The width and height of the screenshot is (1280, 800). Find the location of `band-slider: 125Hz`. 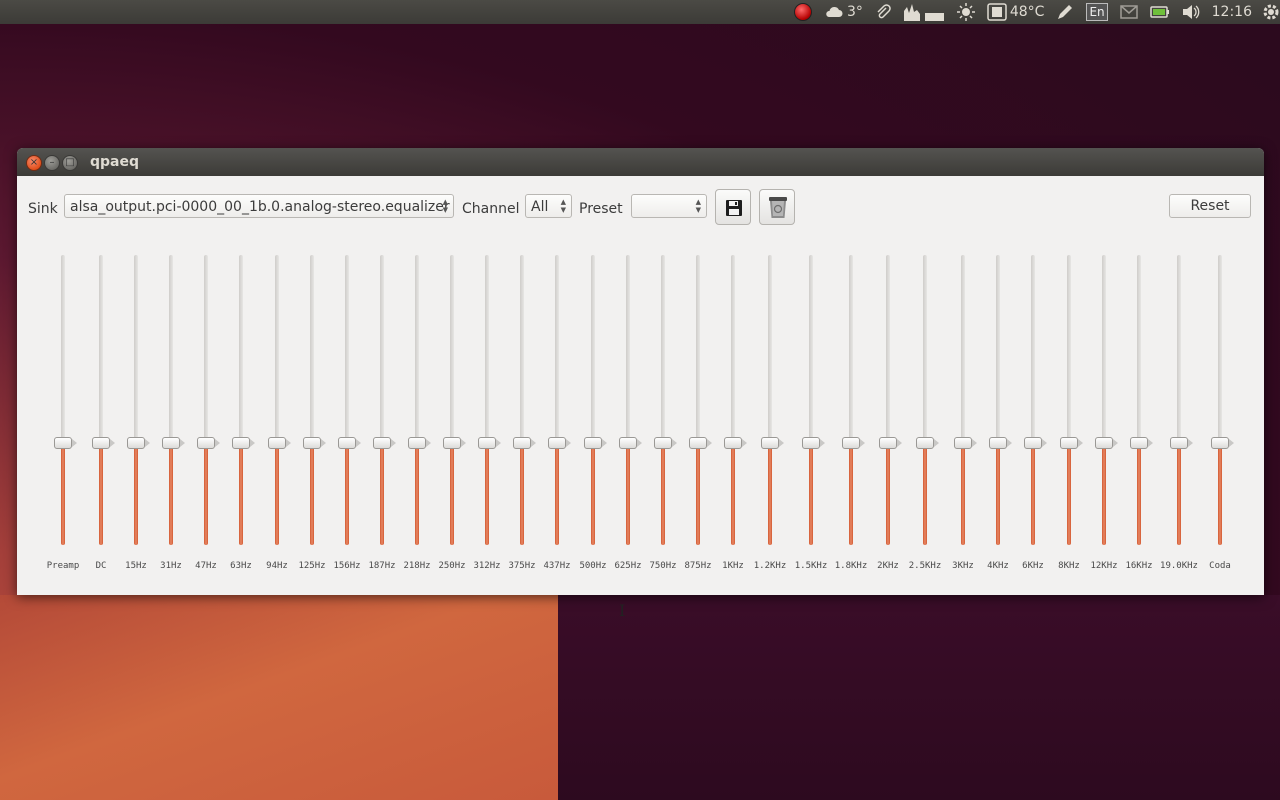

band-slider: 125Hz is located at coordinates (312, 414).